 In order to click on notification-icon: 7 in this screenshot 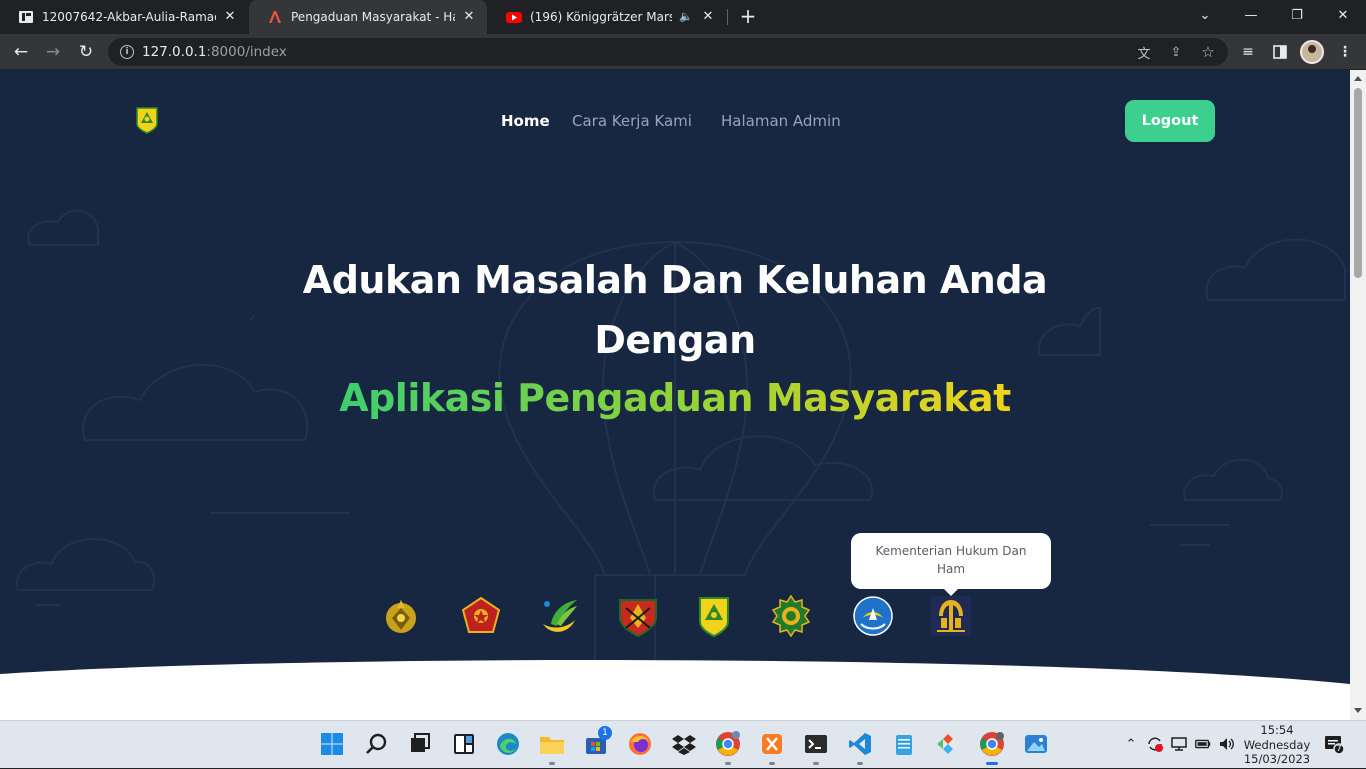, I will do `click(1334, 744)`.